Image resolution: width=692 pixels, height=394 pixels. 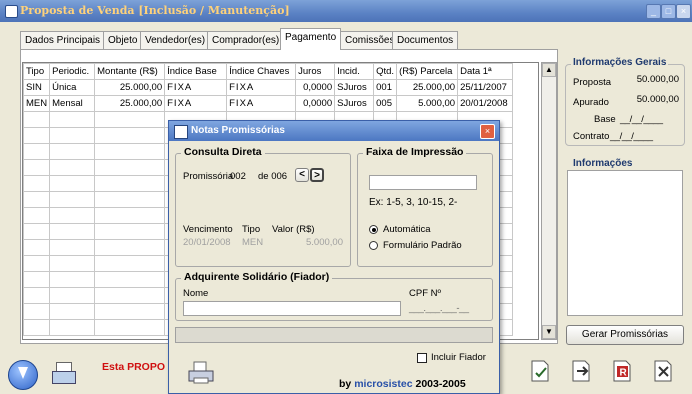 What do you see at coordinates (72, 87) in the screenshot?
I see `cell-periodic: Única` at bounding box center [72, 87].